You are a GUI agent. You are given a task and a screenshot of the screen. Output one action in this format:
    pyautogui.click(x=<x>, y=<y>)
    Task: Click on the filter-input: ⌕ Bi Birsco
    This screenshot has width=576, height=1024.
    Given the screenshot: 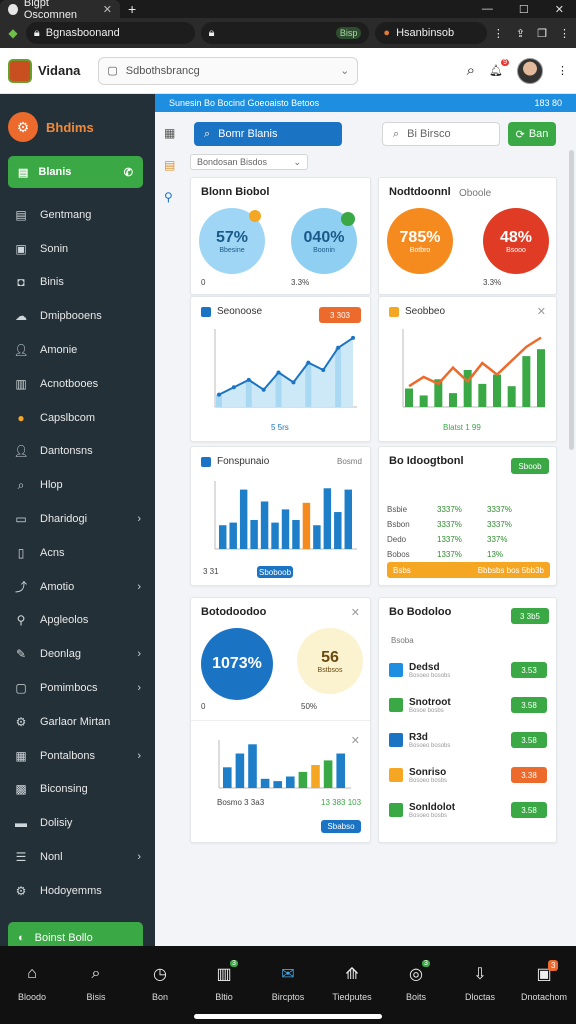 What is the action you would take?
    pyautogui.click(x=441, y=134)
    